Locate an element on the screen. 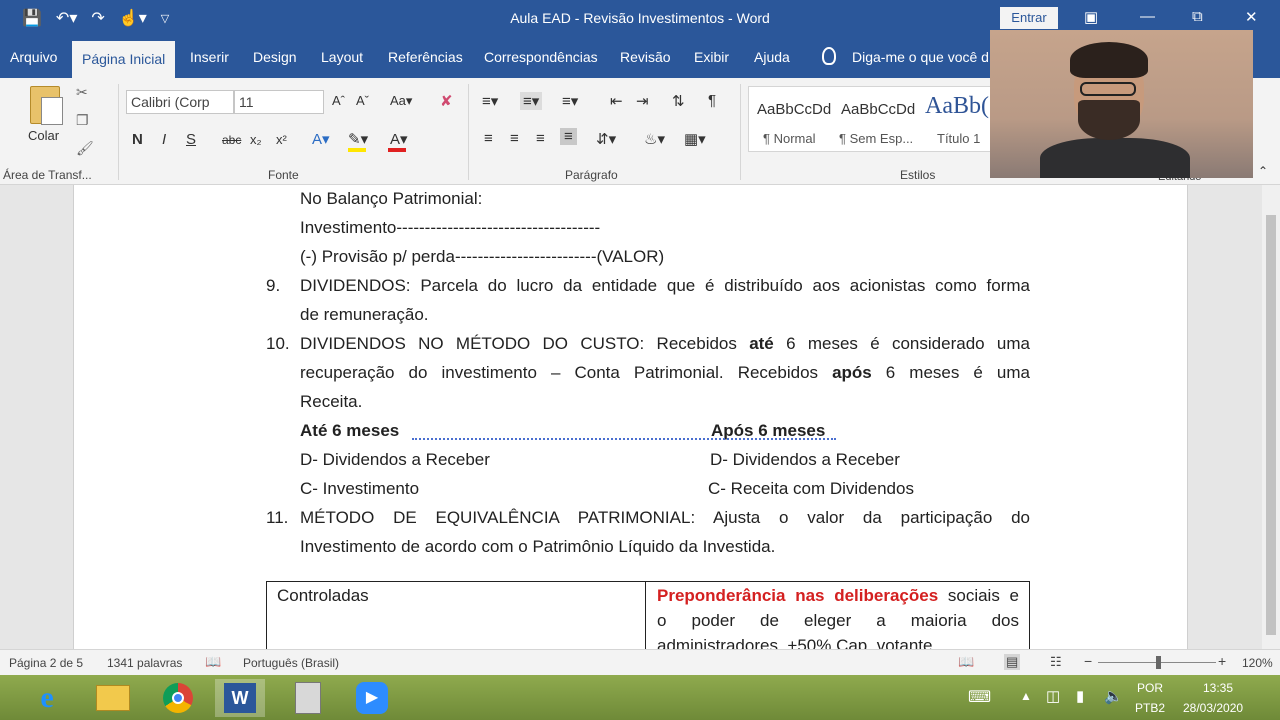  clock-date: 28/03/2020 is located at coordinates (1213, 708).